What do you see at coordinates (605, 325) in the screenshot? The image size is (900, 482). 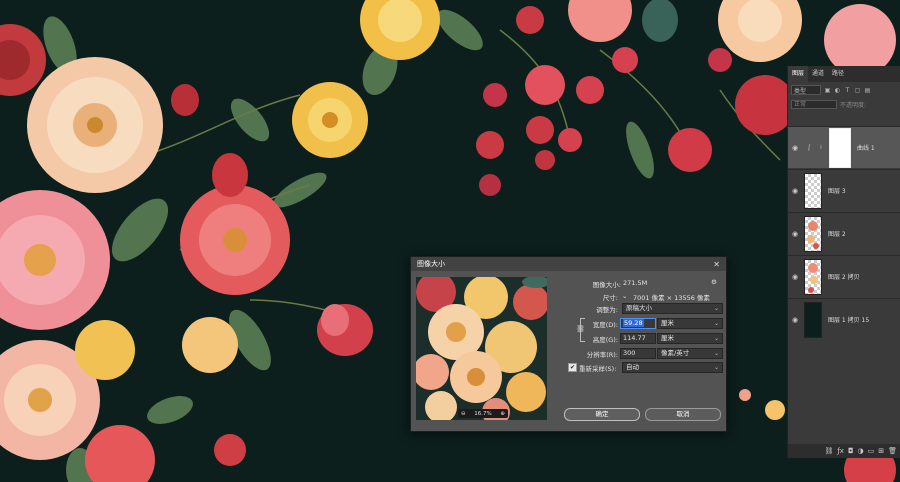 I see `width-label: 宽度(D):` at bounding box center [605, 325].